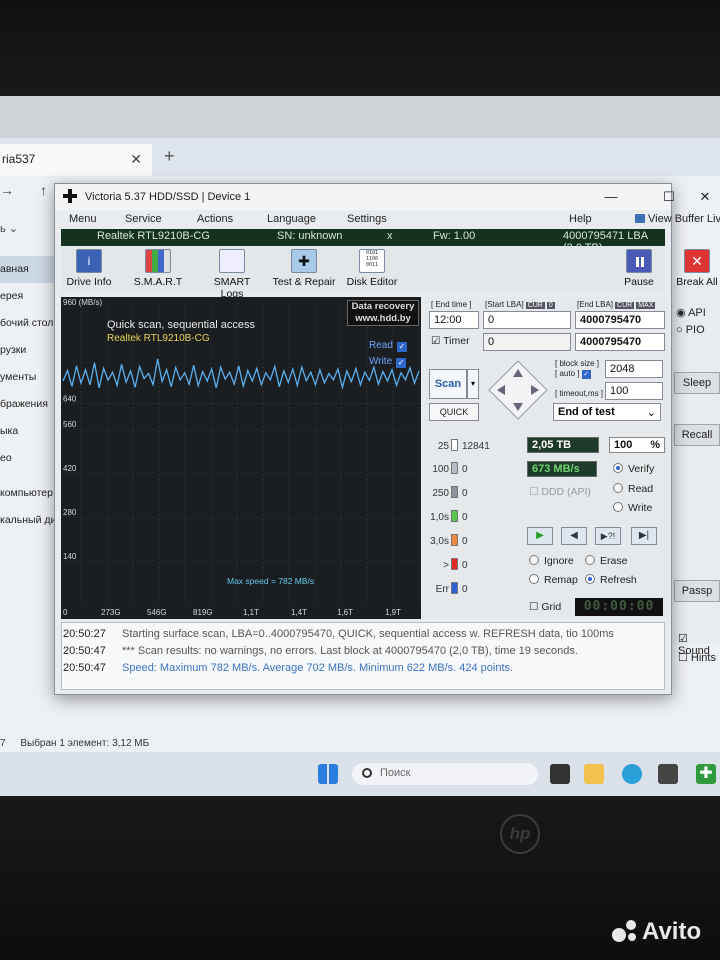  I want to click on smart-label: S.M.A.R.T, so click(158, 282).